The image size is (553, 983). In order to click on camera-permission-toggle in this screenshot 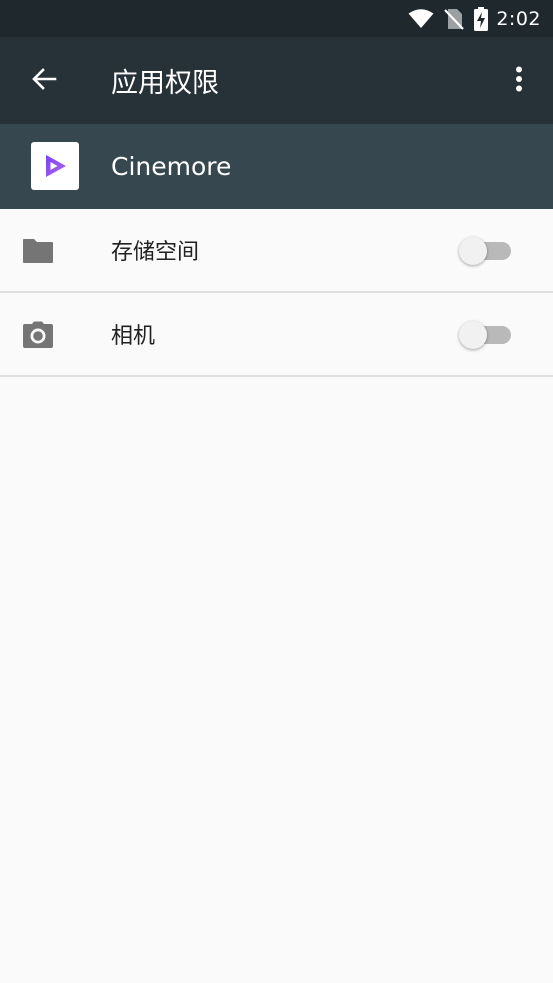, I will do `click(486, 335)`.